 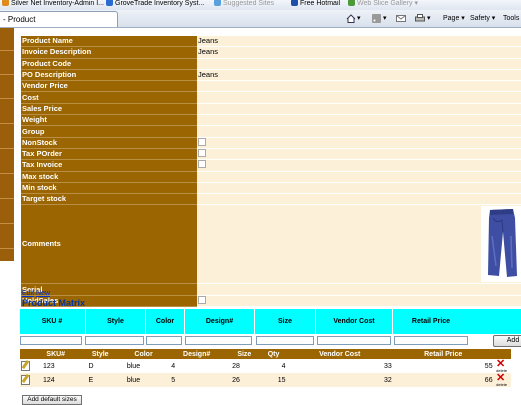 I want to click on size-cell: 26, so click(x=244, y=380).